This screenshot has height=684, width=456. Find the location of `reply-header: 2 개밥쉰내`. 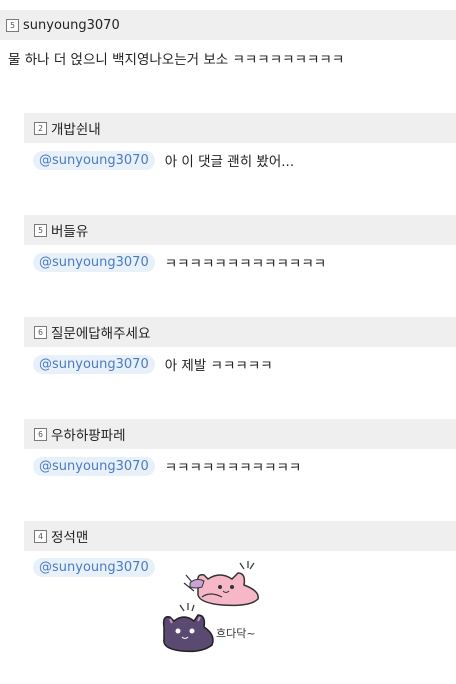

reply-header: 2 개밥쉰내 is located at coordinates (240, 128).